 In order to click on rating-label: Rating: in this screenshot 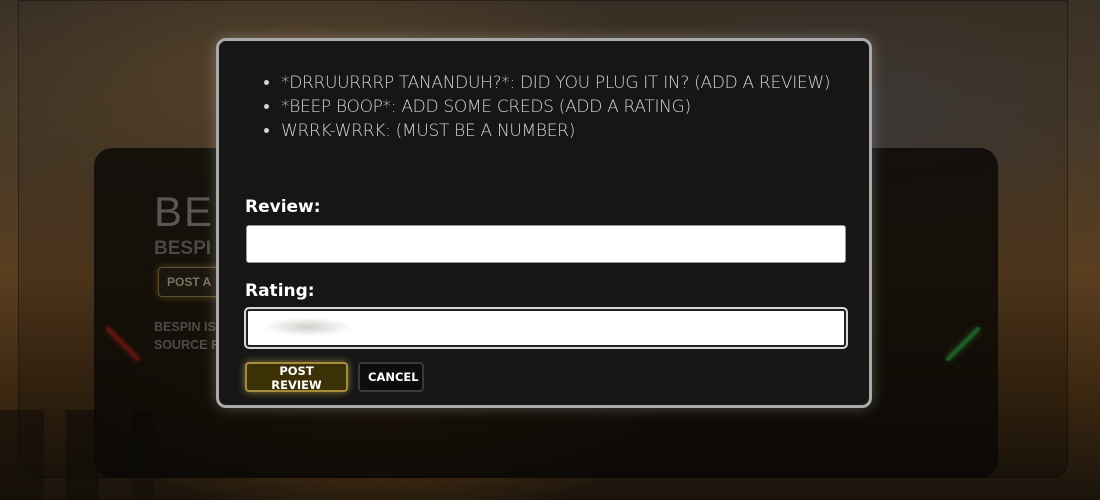, I will do `click(280, 291)`.